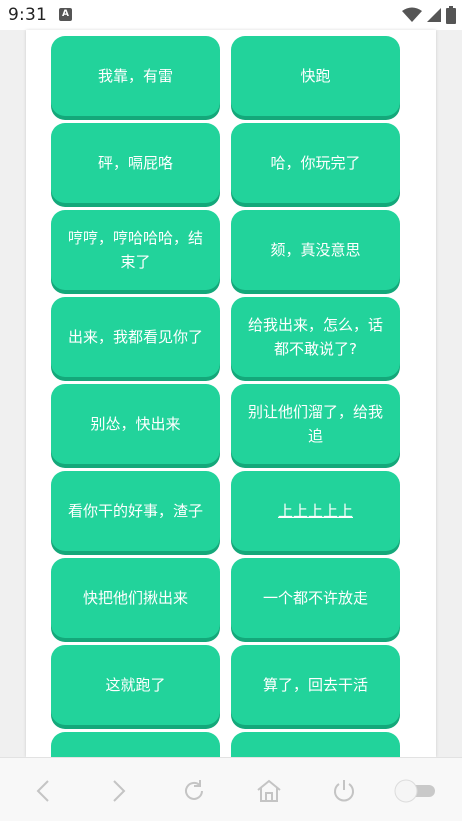  I want to click on battery-icon, so click(451, 15).